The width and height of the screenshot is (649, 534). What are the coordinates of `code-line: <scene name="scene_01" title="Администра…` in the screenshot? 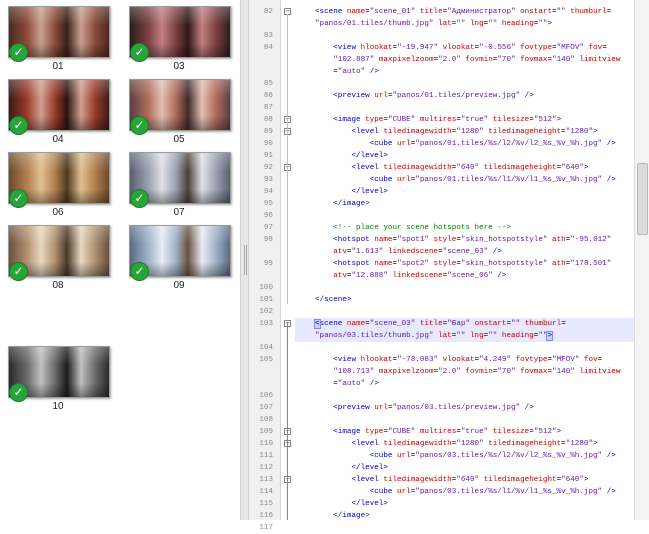 It's located at (465, 12).